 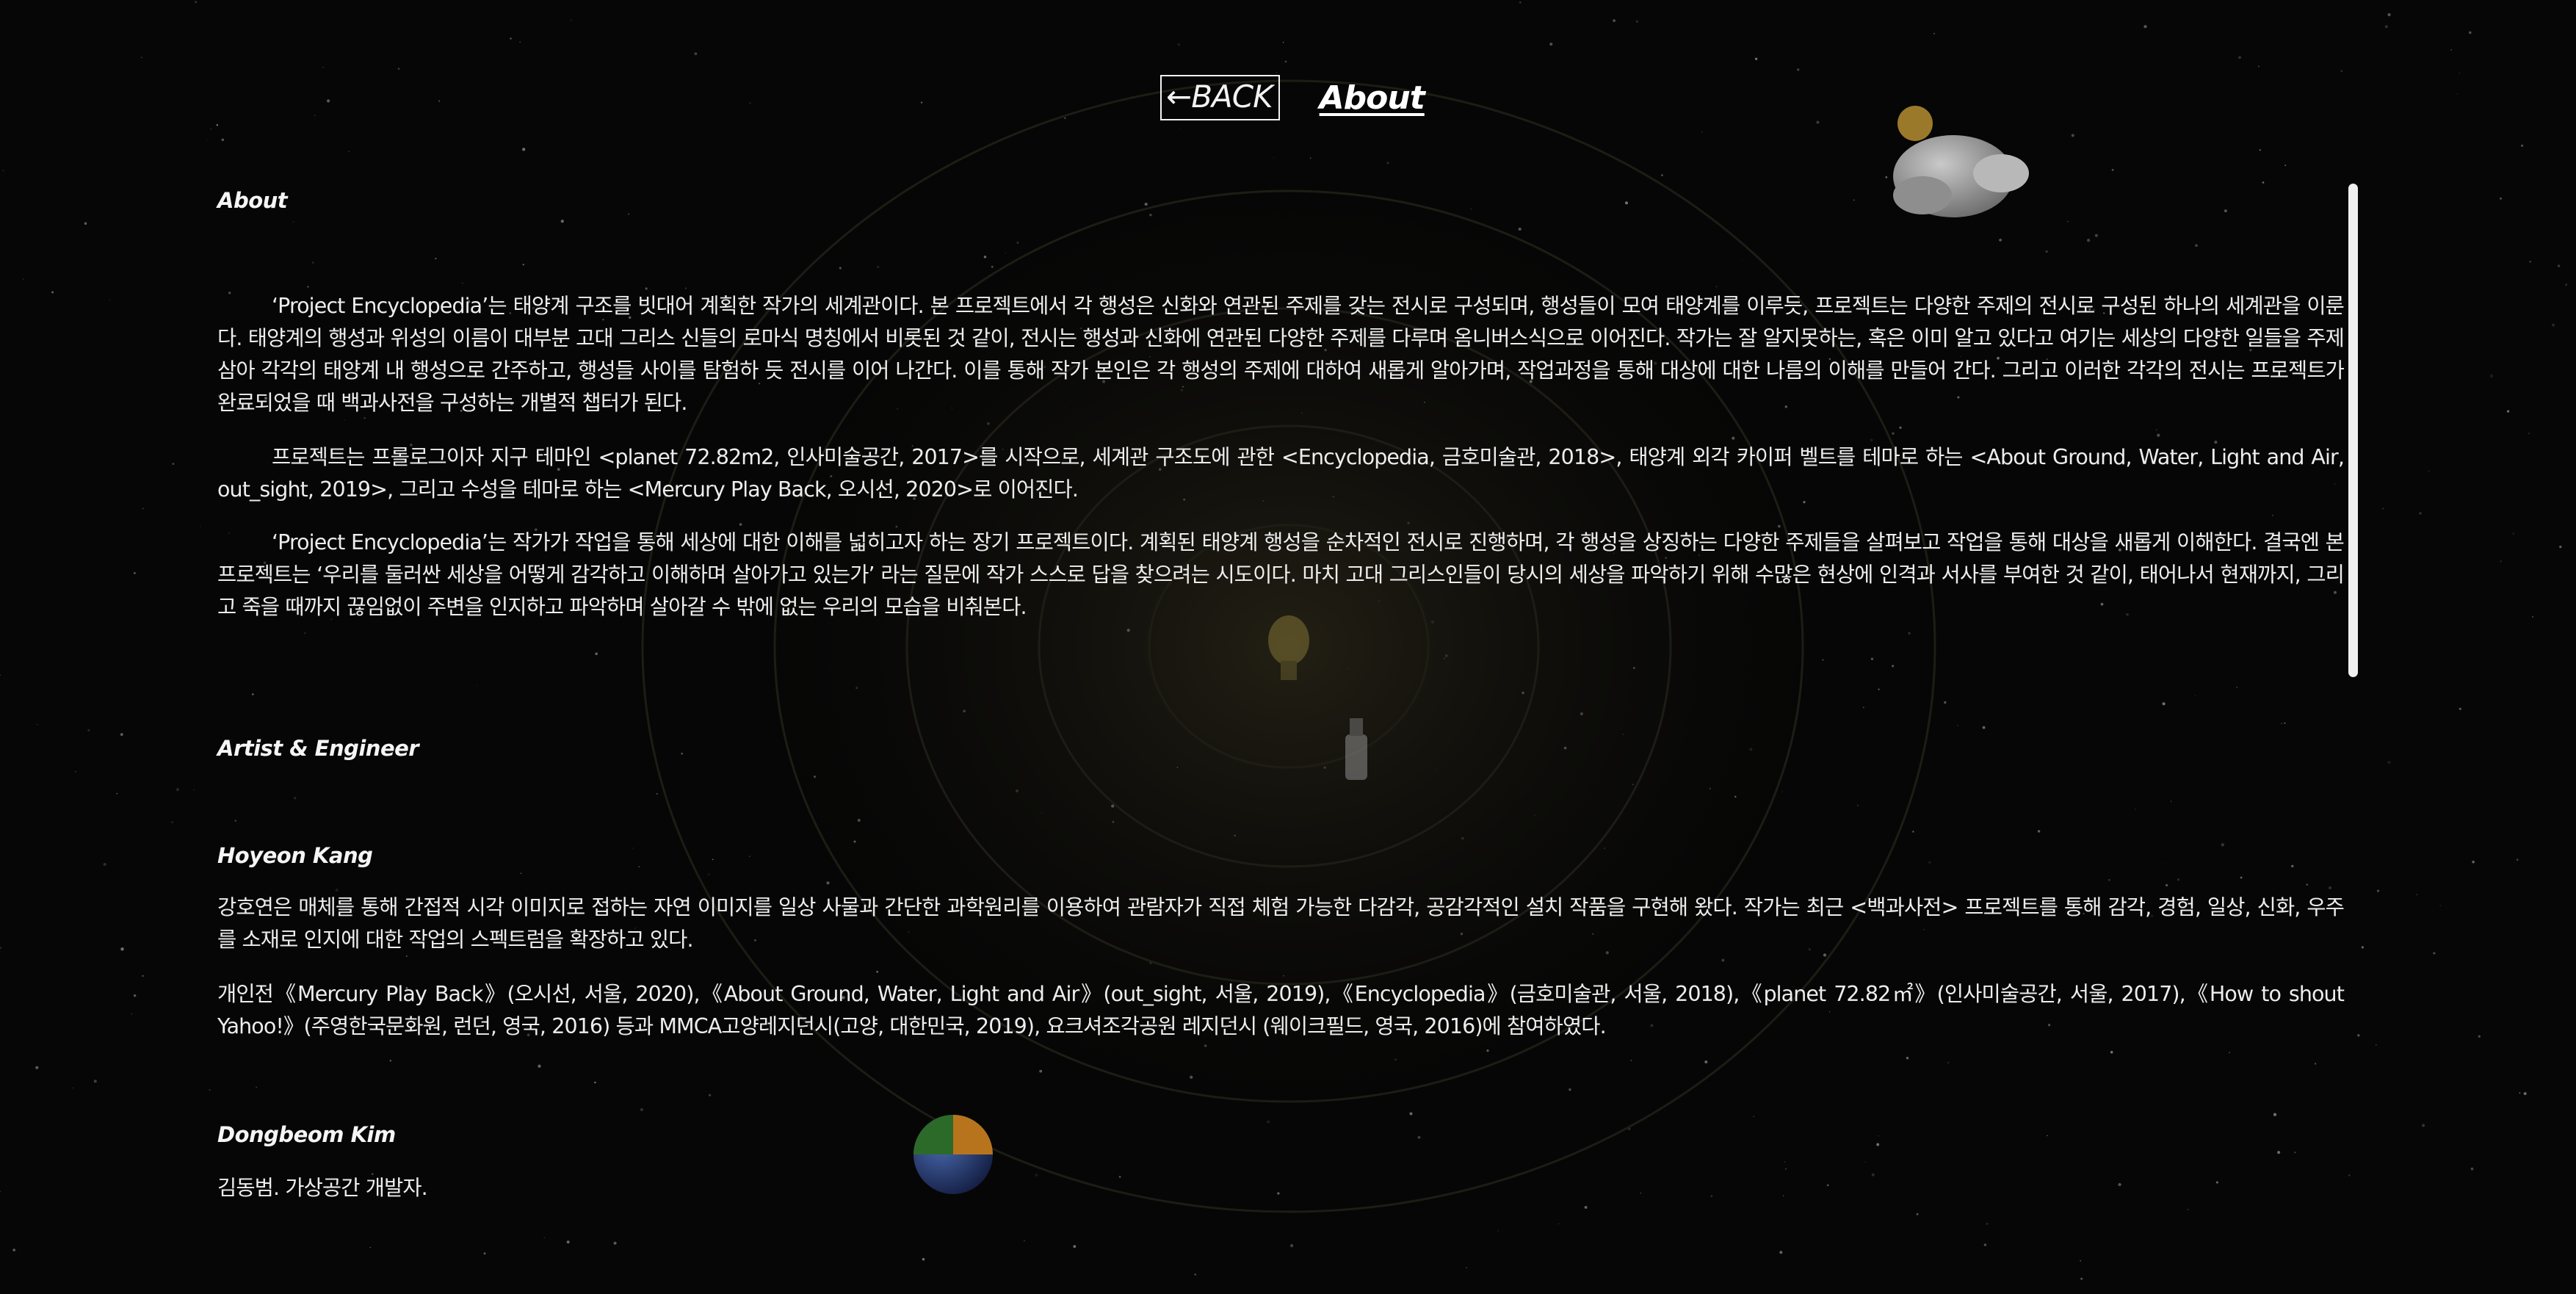 I want to click on person-name-dongbeom-kim: Dongbeom Kim, so click(x=306, y=1134).